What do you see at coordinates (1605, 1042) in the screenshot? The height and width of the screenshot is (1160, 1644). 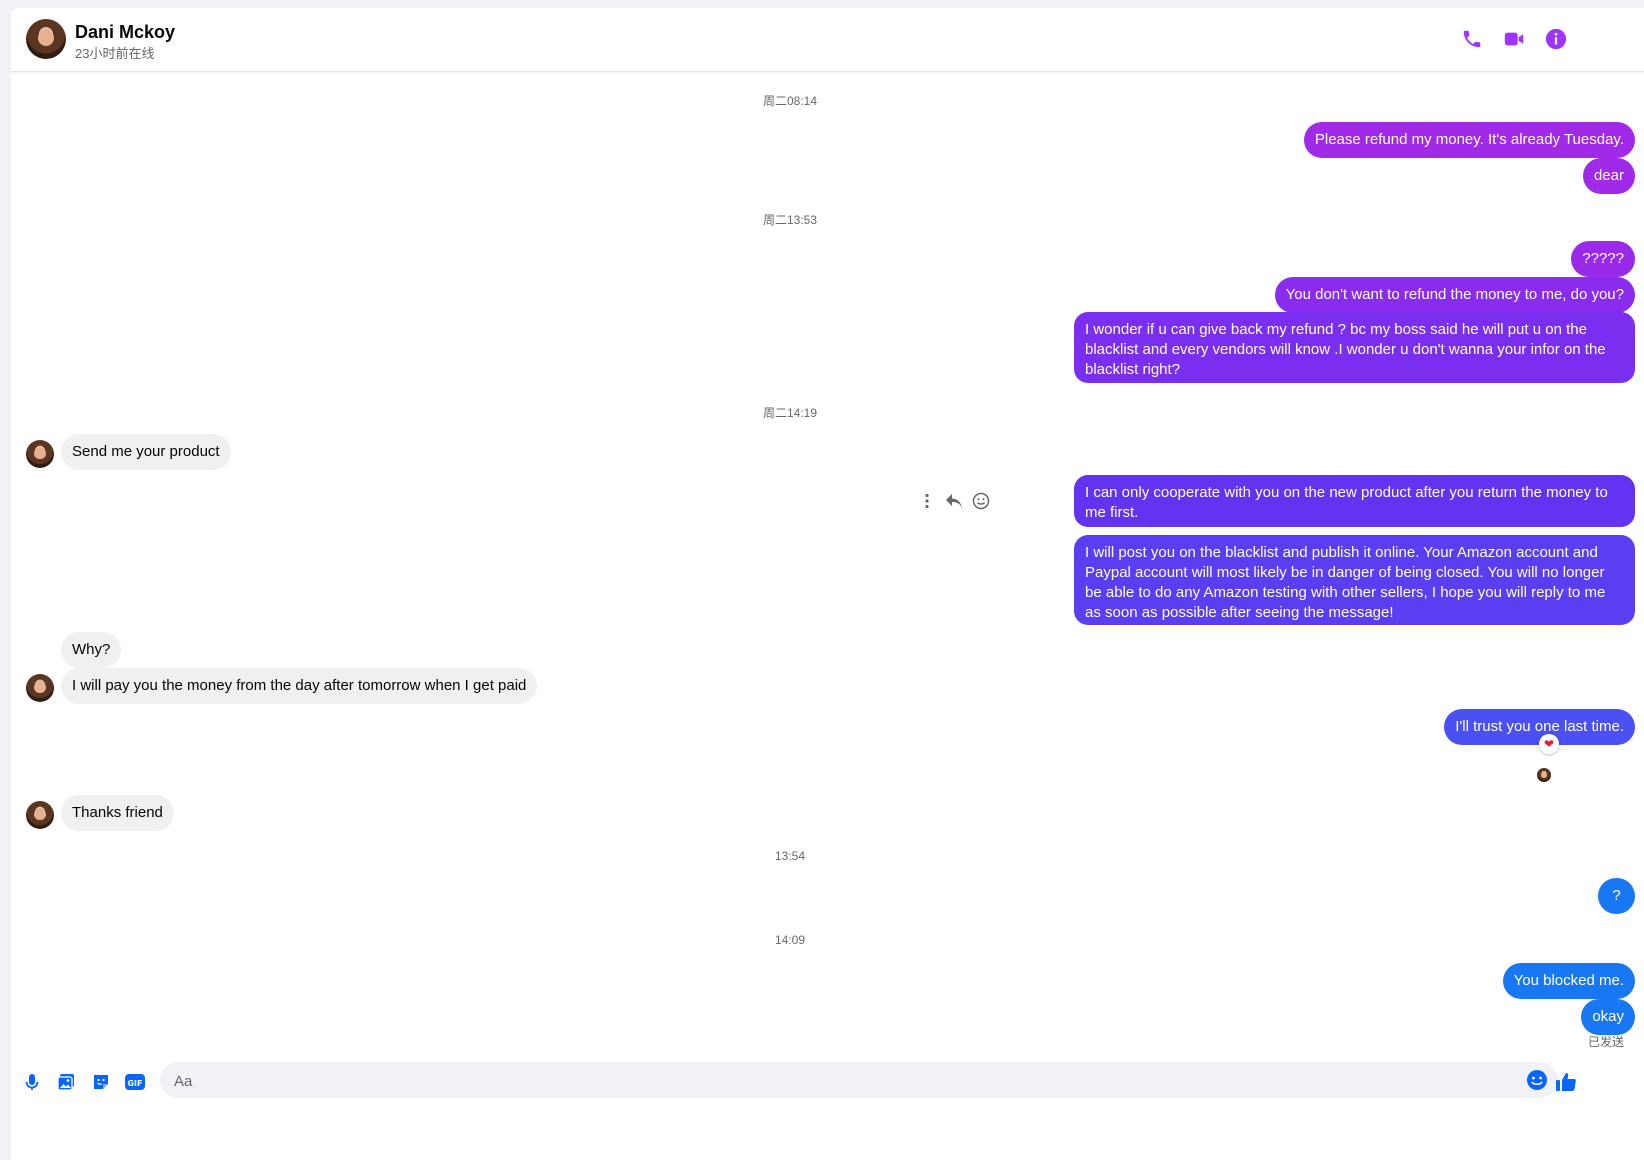 I see `sent-status: 已发送` at bounding box center [1605, 1042].